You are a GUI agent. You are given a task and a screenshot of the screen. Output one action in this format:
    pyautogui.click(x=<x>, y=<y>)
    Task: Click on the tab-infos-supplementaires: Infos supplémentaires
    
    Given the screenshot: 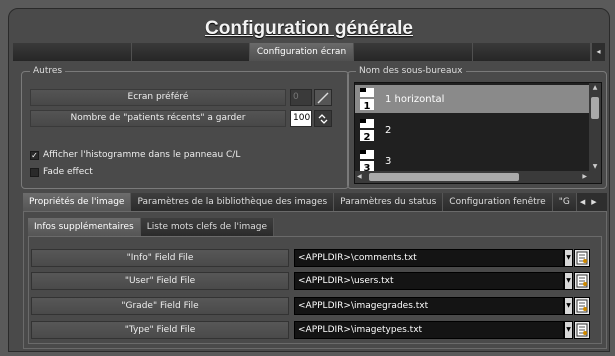 What is the action you would take?
    pyautogui.click(x=84, y=227)
    